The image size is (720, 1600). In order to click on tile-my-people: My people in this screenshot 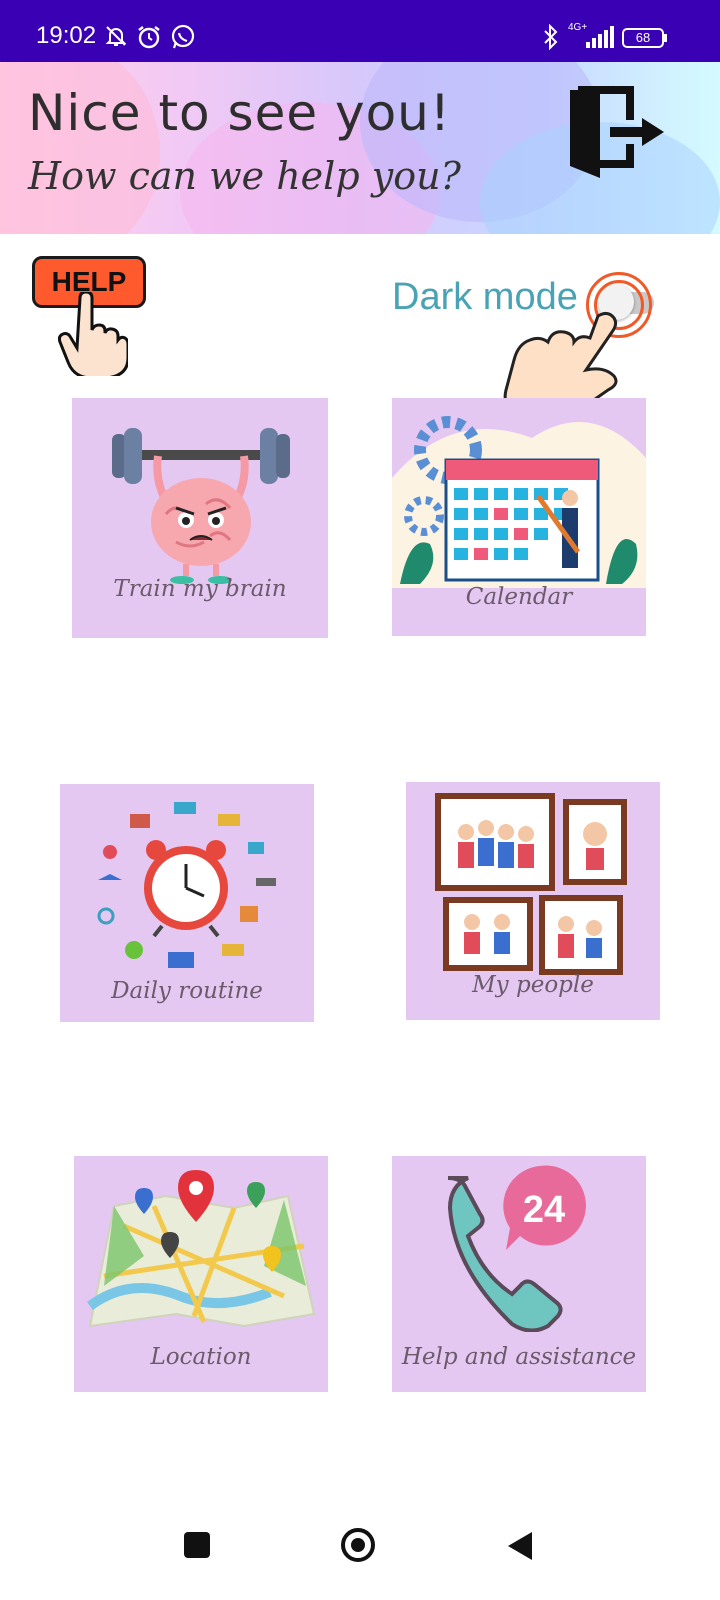, I will do `click(533, 901)`.